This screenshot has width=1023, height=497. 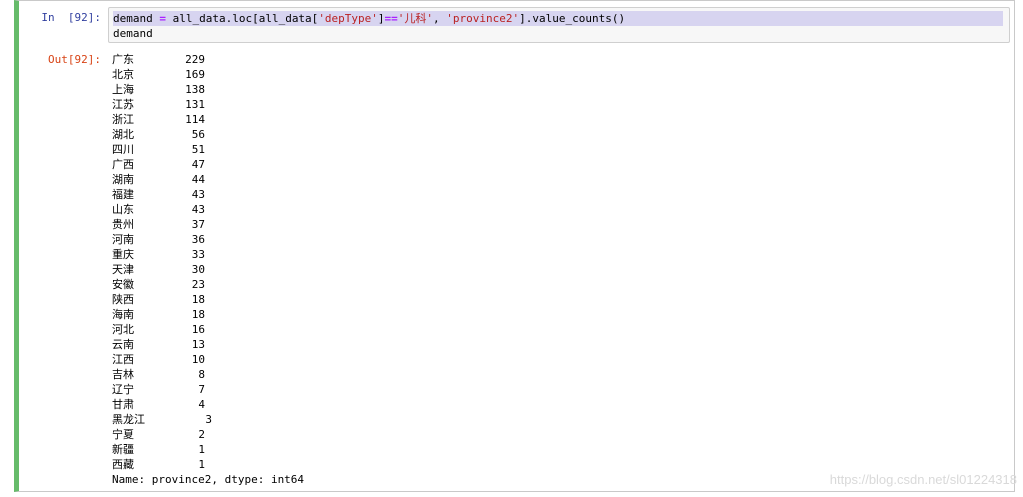 What do you see at coordinates (412, 254) in the screenshot?
I see `series-row: 重庆 33` at bounding box center [412, 254].